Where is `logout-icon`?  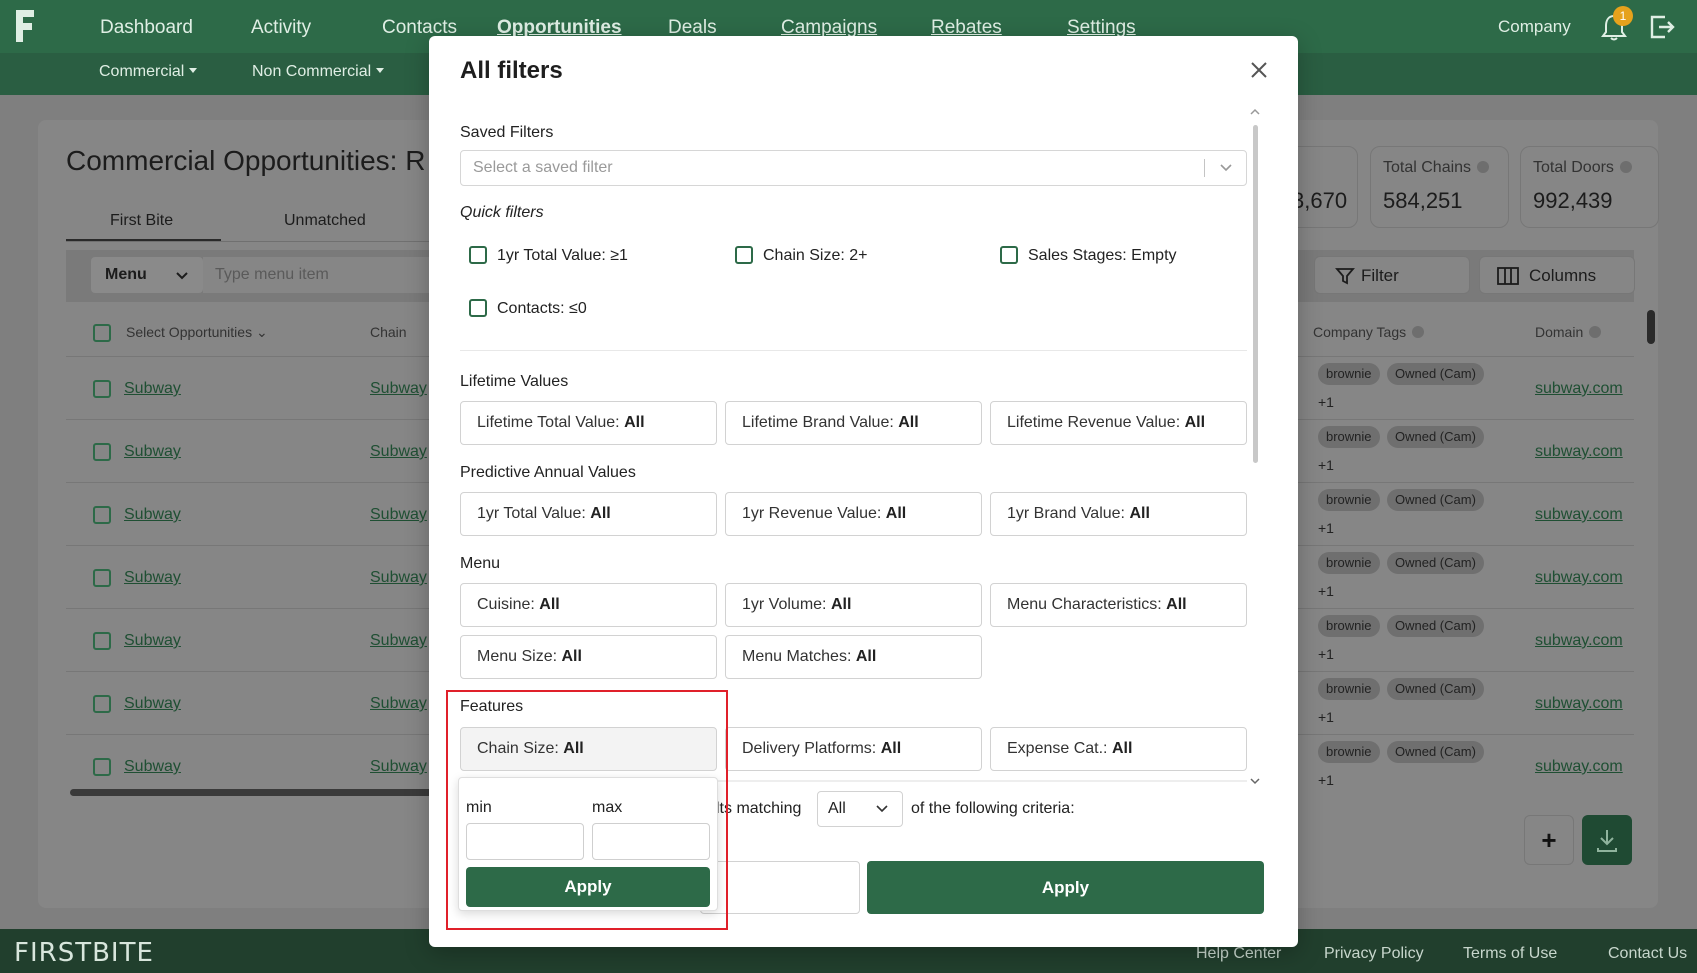
logout-icon is located at coordinates (1662, 27).